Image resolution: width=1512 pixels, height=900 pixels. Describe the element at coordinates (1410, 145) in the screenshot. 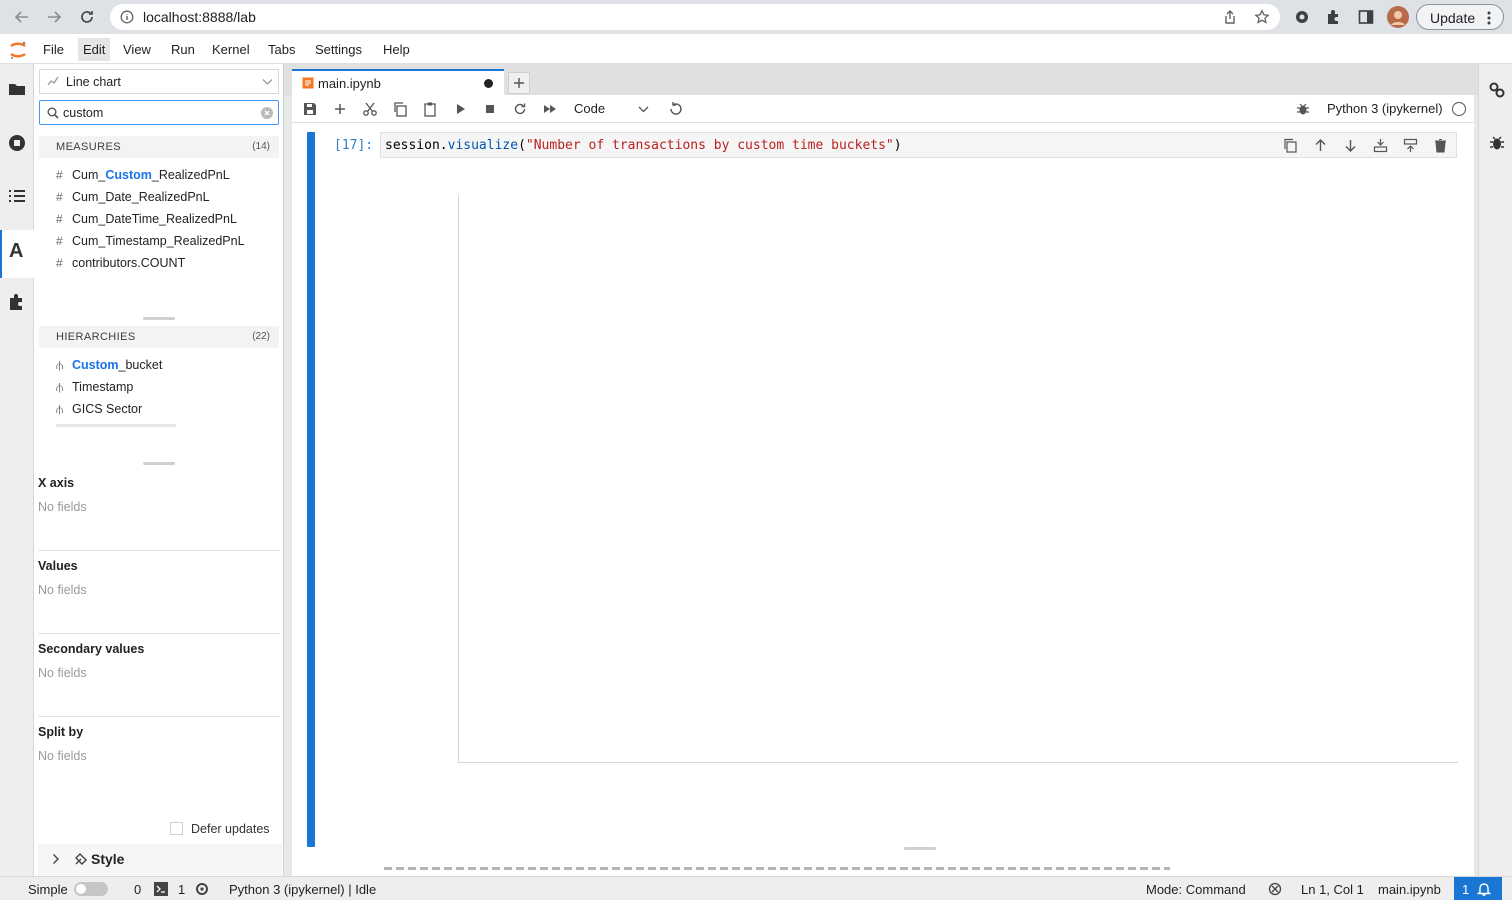

I see `insert-below-icon` at that location.